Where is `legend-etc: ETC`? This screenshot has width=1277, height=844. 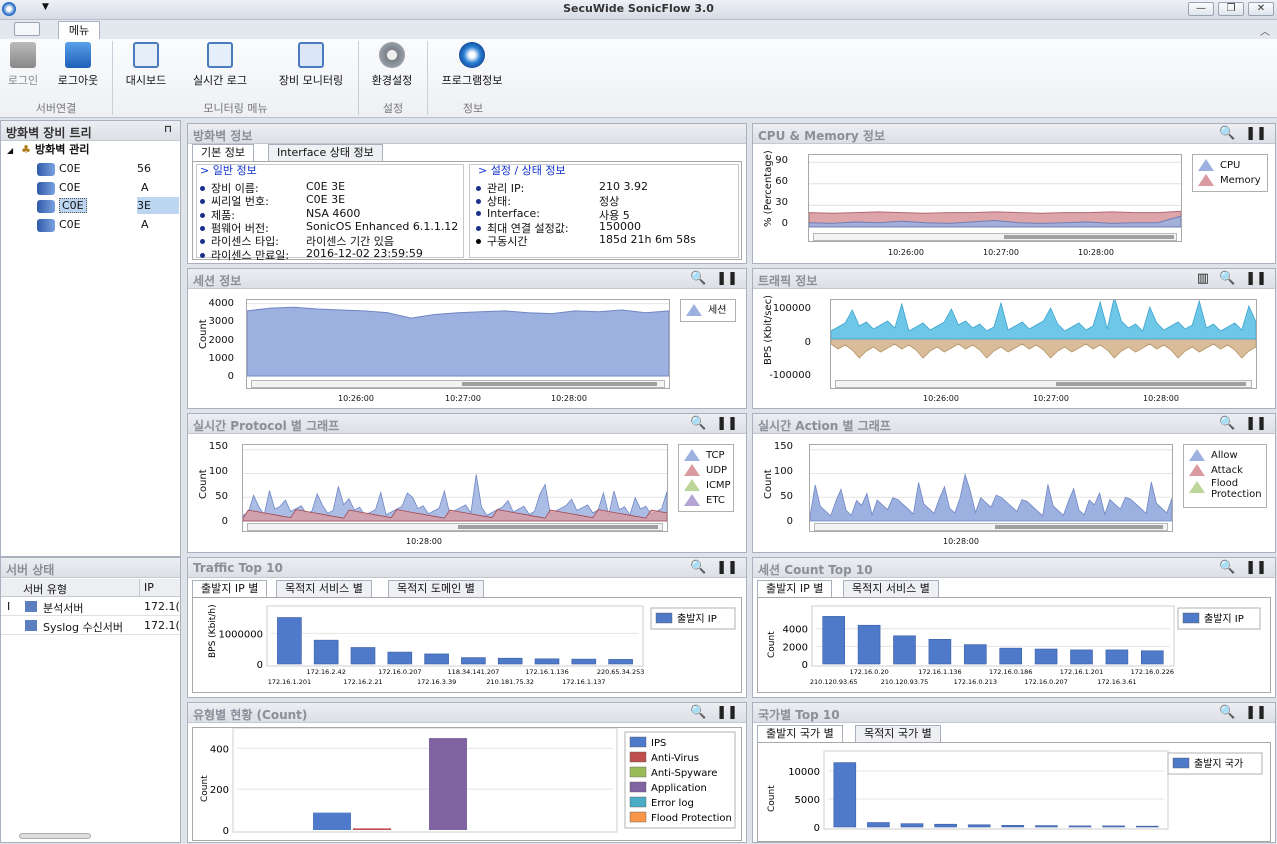
legend-etc: ETC is located at coordinates (706, 500).